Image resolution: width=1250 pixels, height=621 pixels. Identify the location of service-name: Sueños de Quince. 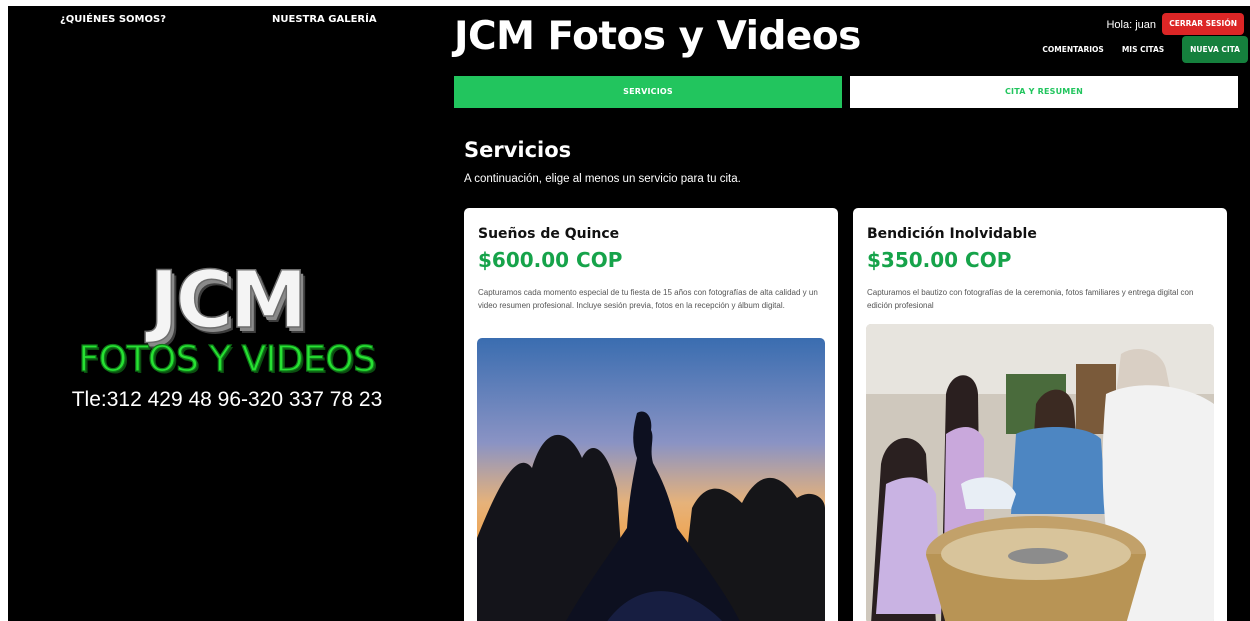
(549, 234).